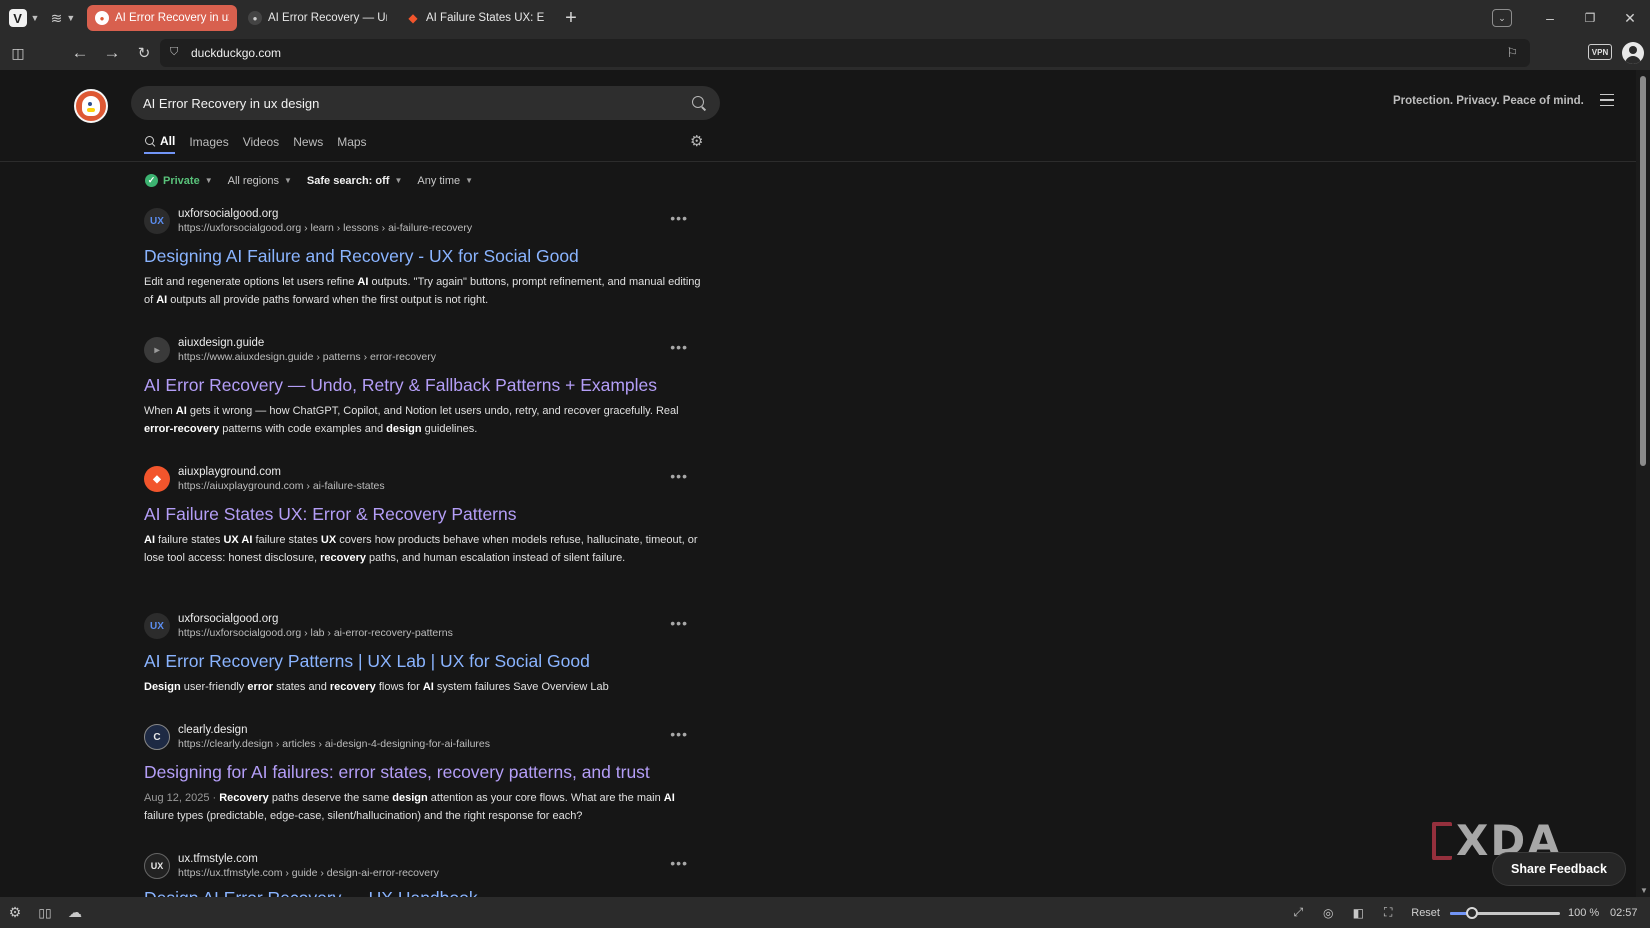 The height and width of the screenshot is (928, 1650). What do you see at coordinates (413, 18) in the screenshot?
I see `aiuxplayground-icon: ◆` at bounding box center [413, 18].